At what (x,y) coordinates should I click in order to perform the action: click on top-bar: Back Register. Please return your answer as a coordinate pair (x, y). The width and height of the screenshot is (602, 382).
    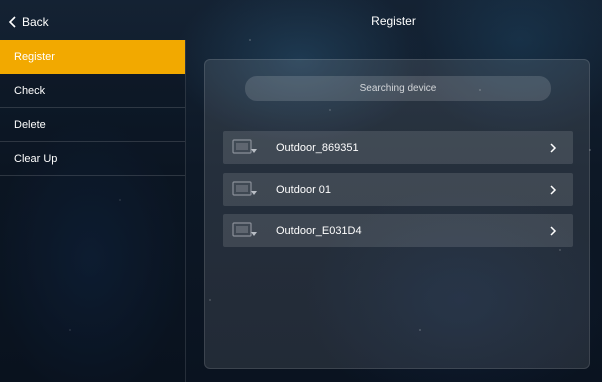
    Looking at the image, I should click on (301, 20).